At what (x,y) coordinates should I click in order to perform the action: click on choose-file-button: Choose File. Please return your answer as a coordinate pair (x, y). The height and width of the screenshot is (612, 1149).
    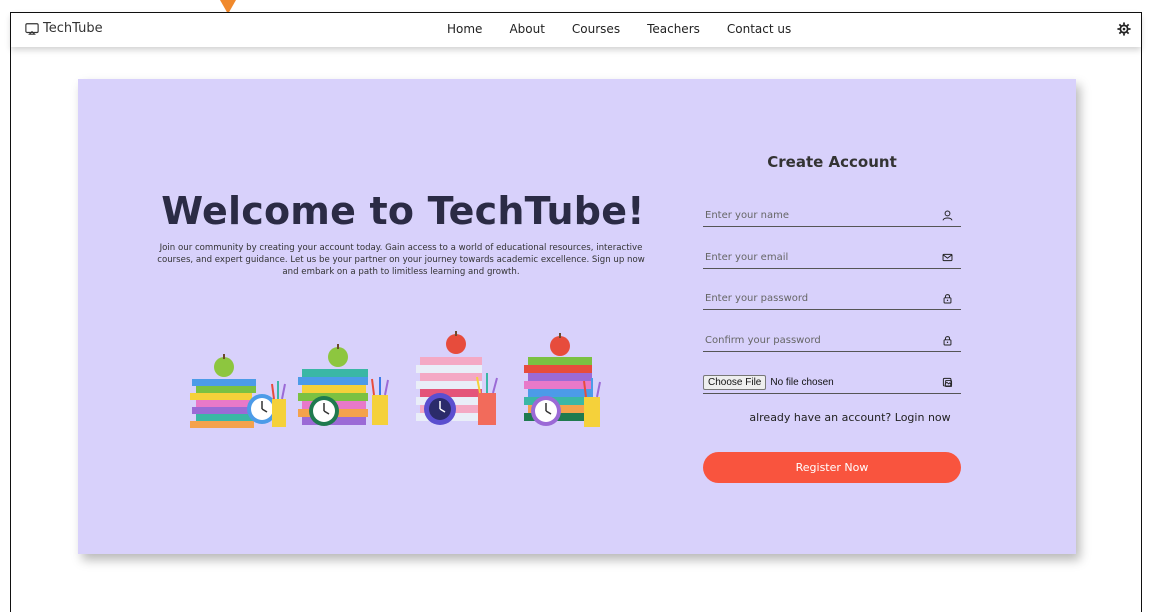
    Looking at the image, I should click on (735, 382).